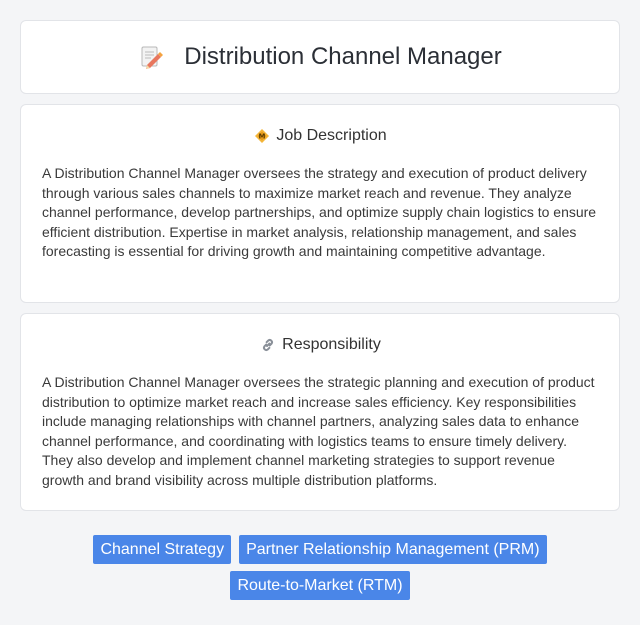  Describe the element at coordinates (393, 549) in the screenshot. I see `tag-prm: Partner Relationship Management (PRM)` at that location.